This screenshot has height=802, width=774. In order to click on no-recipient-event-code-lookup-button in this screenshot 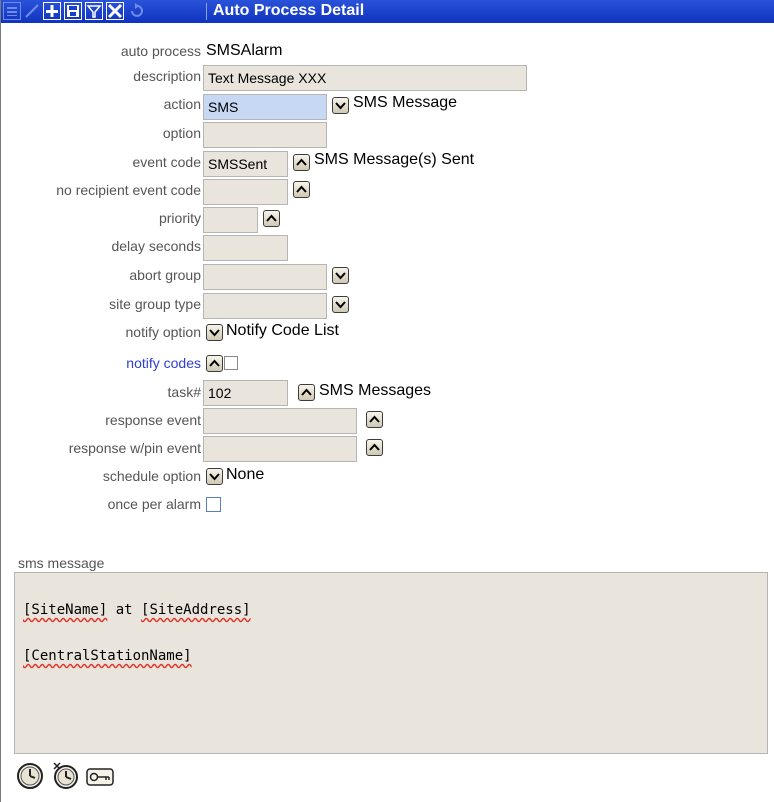, I will do `click(301, 189)`.